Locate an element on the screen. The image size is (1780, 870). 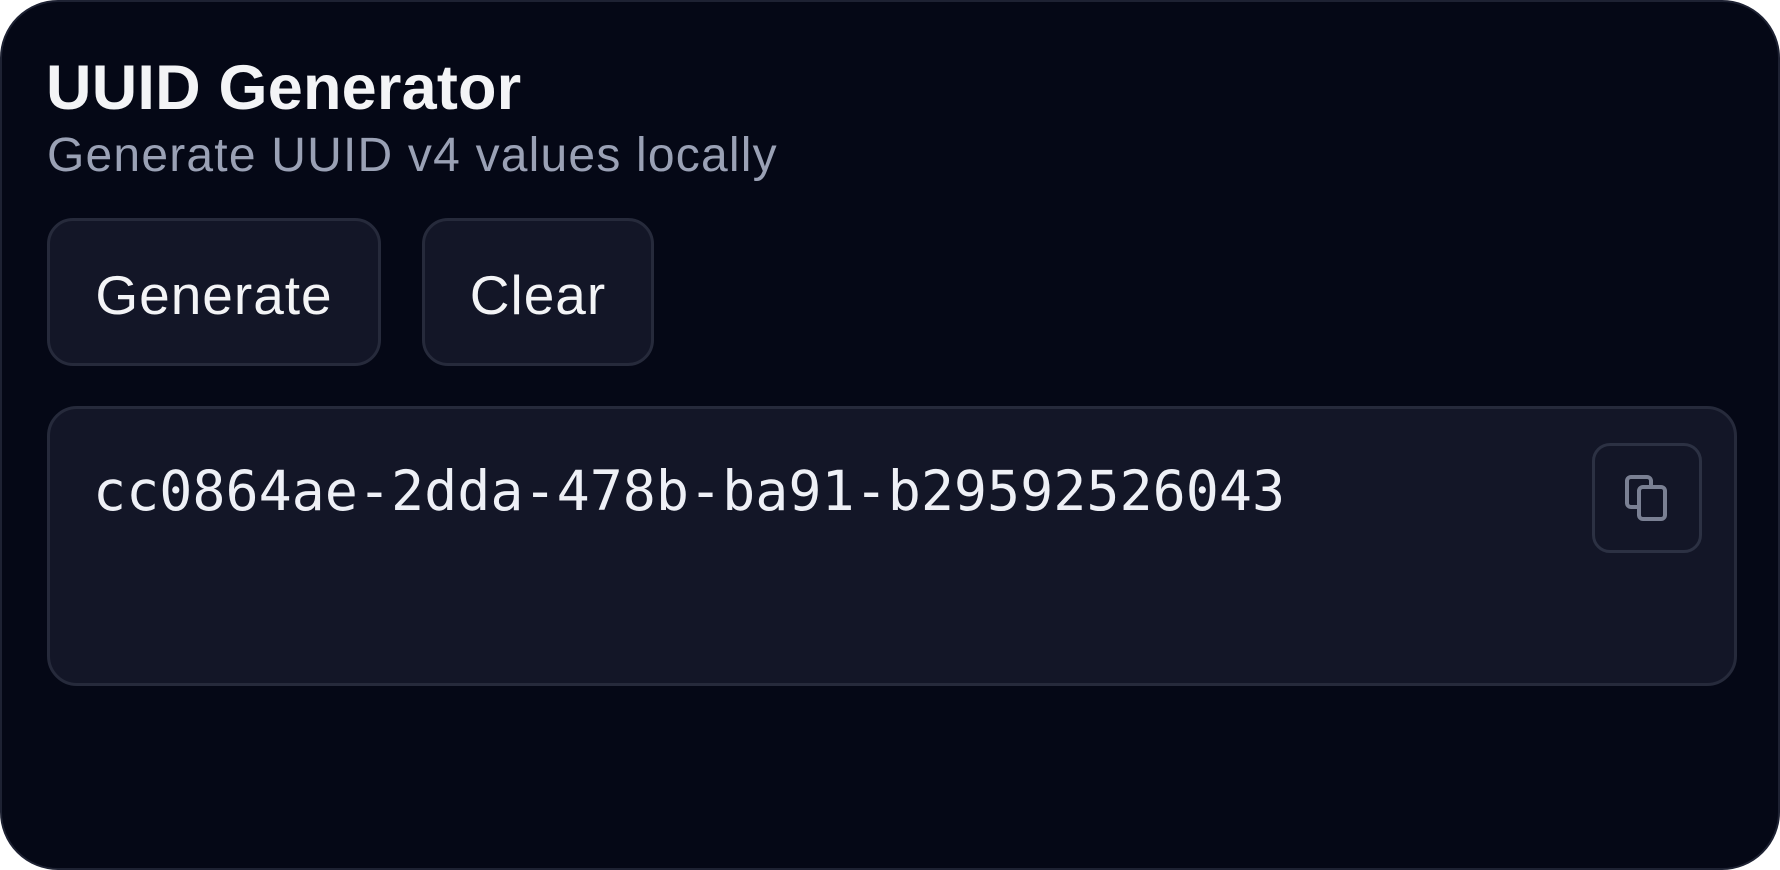
clear-button: Clear is located at coordinates (538, 292).